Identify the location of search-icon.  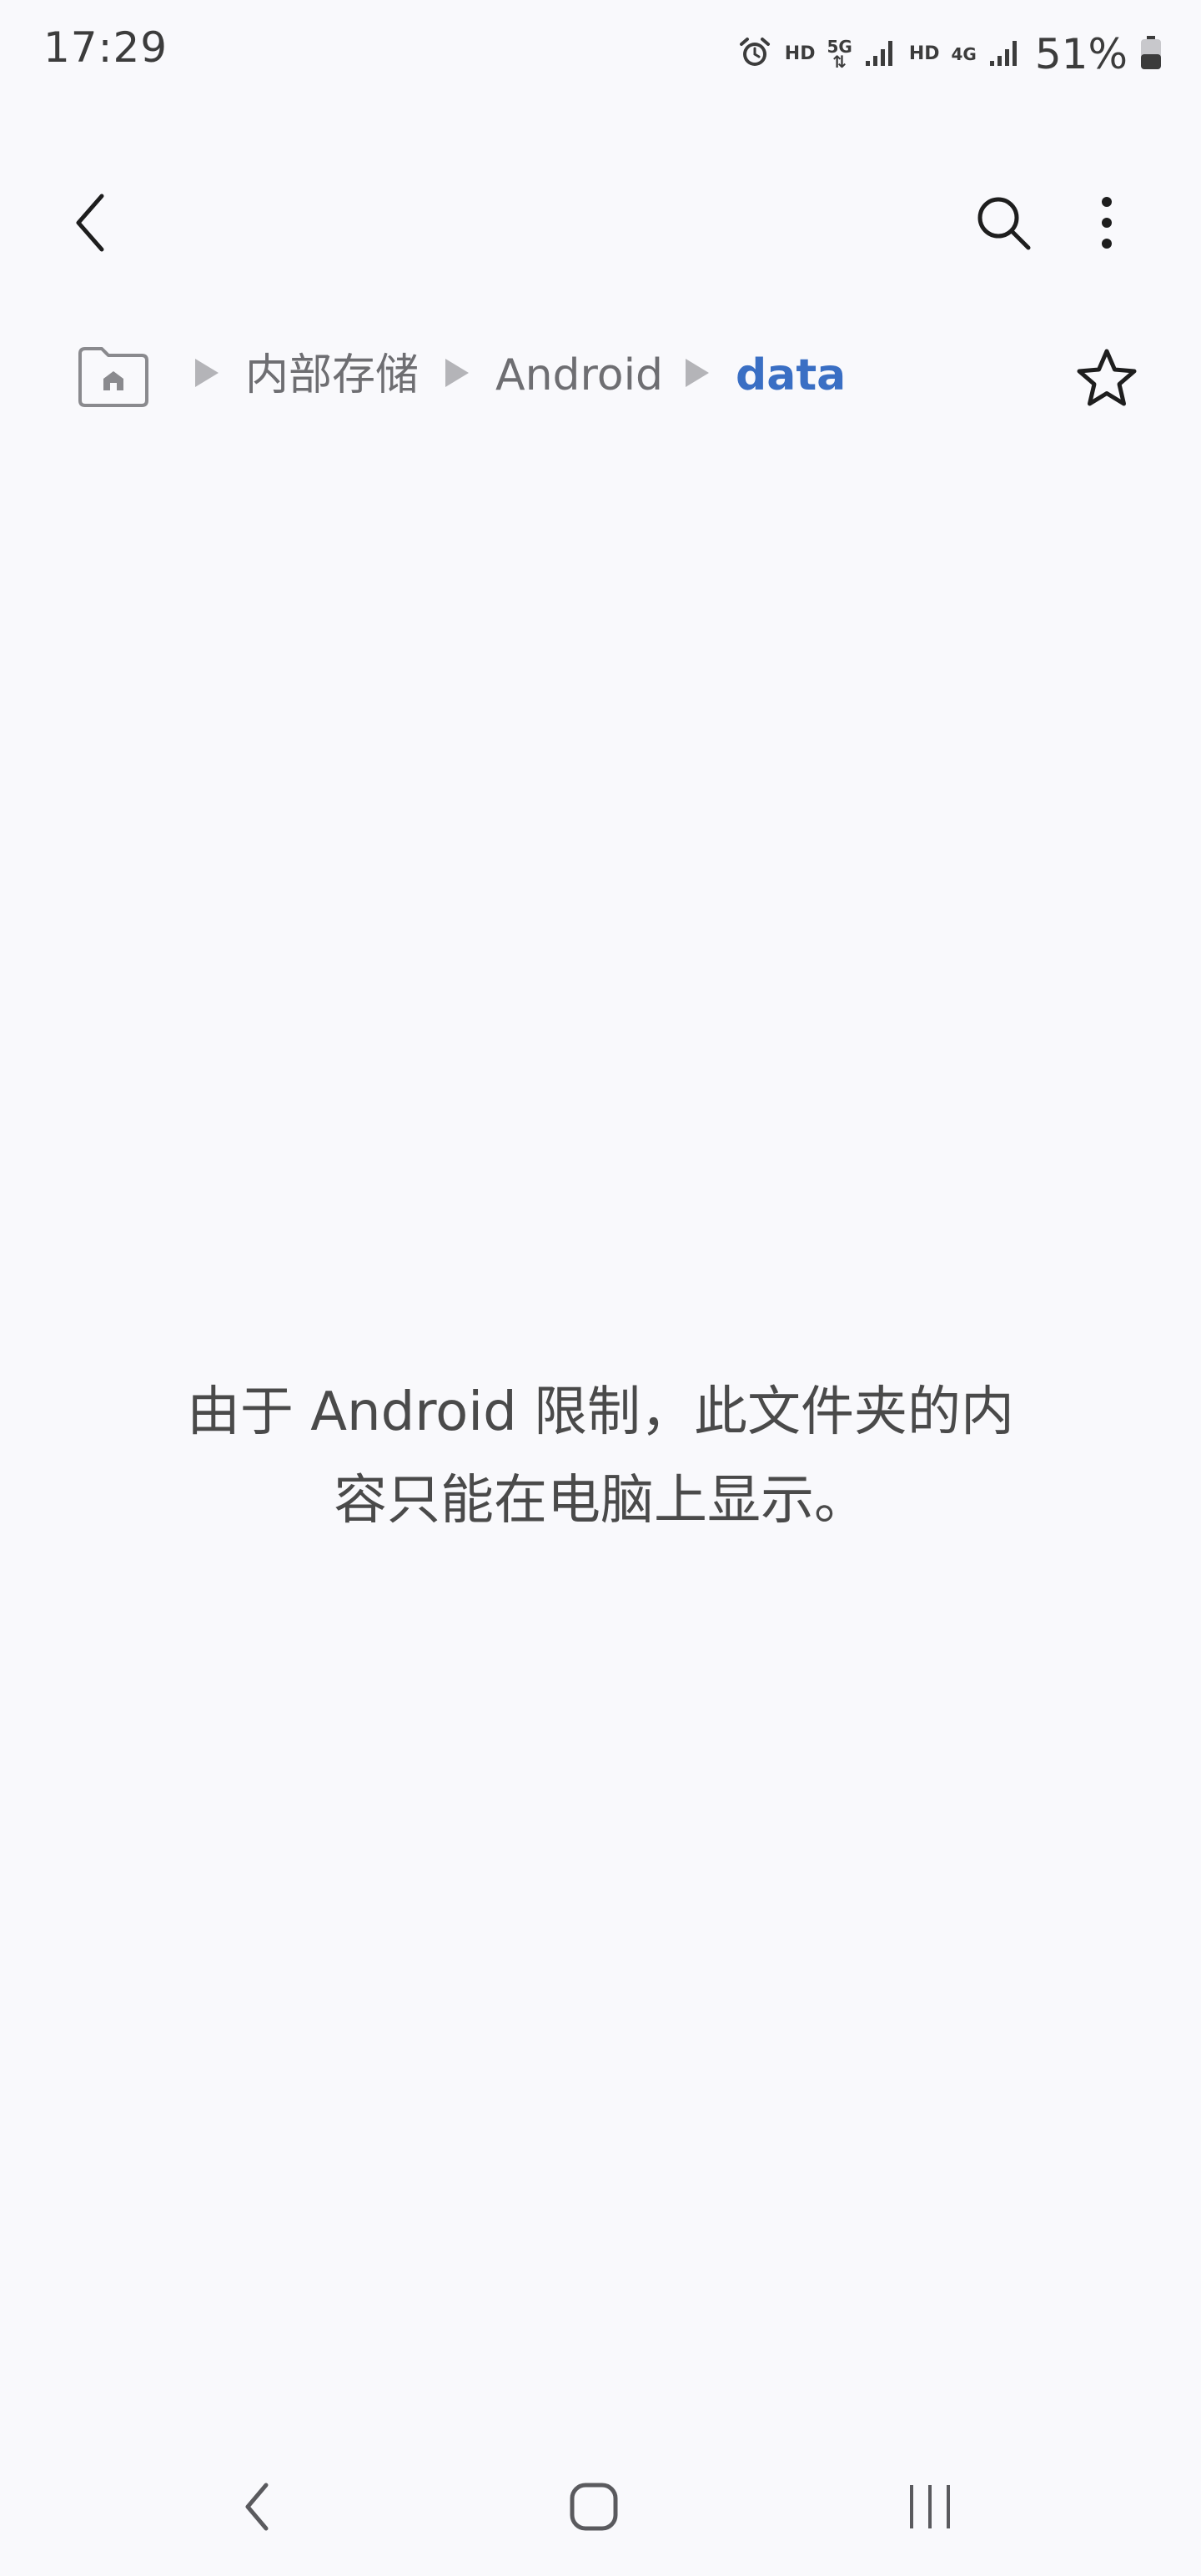
(1004, 223).